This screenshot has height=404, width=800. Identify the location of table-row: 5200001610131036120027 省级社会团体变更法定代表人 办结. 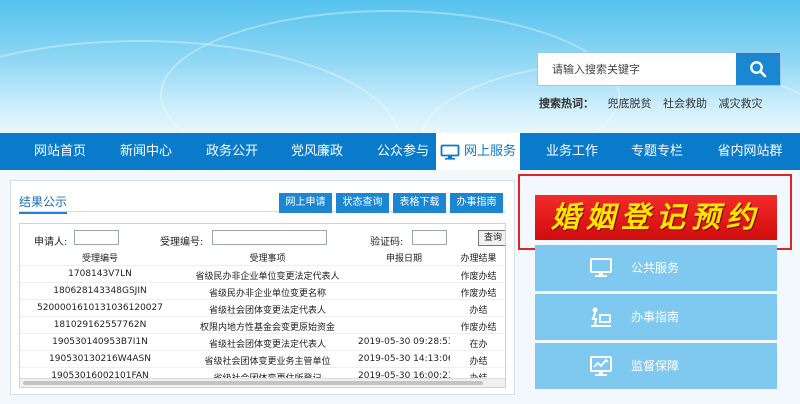
(262, 307).